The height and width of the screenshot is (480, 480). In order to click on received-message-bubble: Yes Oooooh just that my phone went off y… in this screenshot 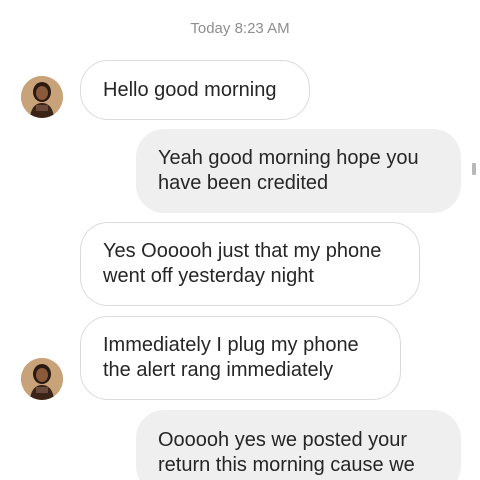, I will do `click(250, 264)`.